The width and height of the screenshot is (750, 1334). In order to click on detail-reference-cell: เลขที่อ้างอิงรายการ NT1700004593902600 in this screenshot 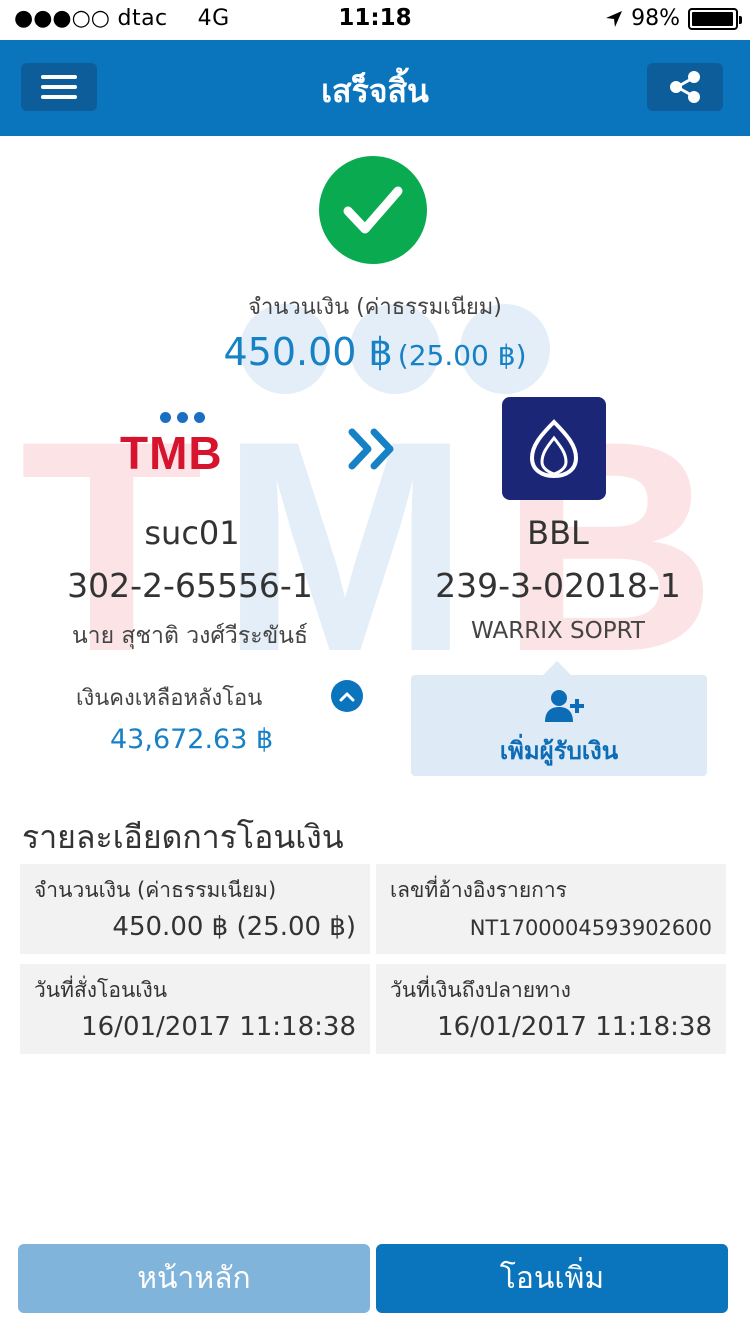, I will do `click(551, 909)`.